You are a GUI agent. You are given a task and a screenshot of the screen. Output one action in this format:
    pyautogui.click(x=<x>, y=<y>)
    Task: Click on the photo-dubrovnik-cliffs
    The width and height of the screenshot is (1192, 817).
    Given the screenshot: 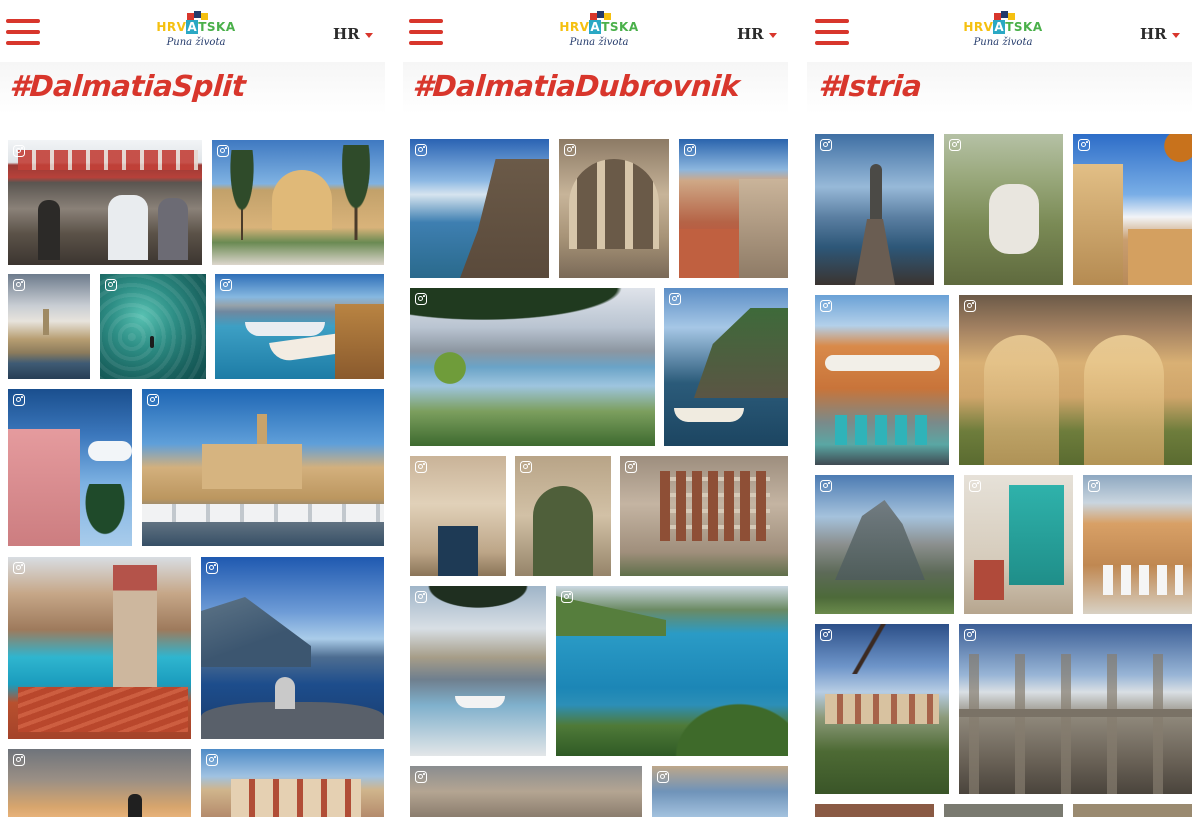 What is the action you would take?
    pyautogui.click(x=479, y=208)
    